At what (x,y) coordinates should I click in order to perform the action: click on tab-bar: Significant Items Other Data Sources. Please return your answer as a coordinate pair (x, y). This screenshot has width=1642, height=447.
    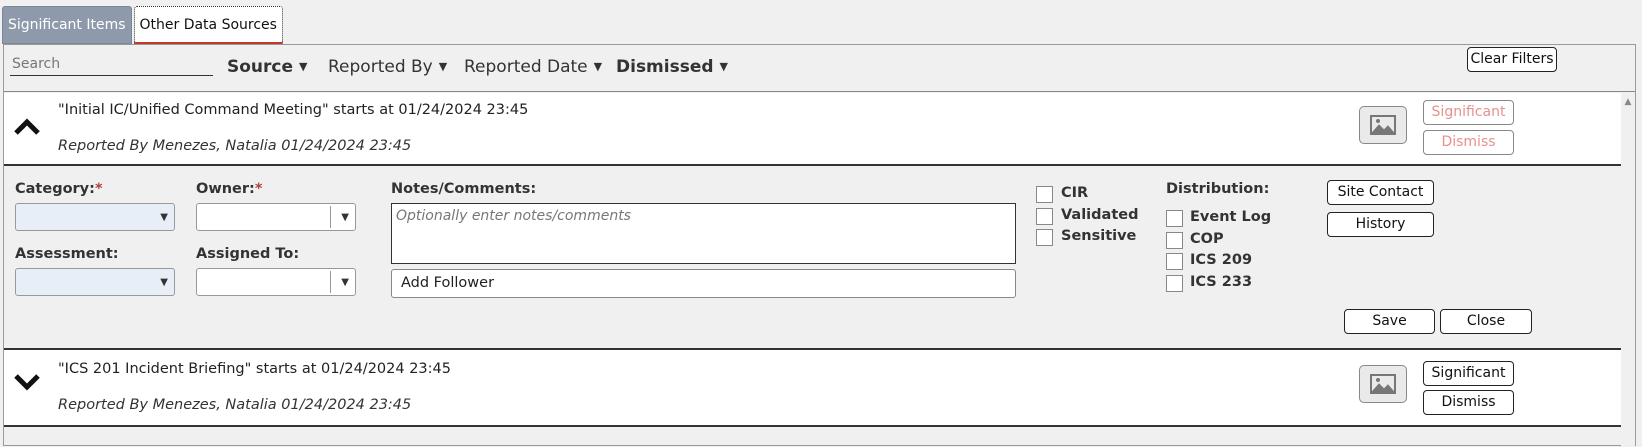
    Looking at the image, I should click on (142, 25).